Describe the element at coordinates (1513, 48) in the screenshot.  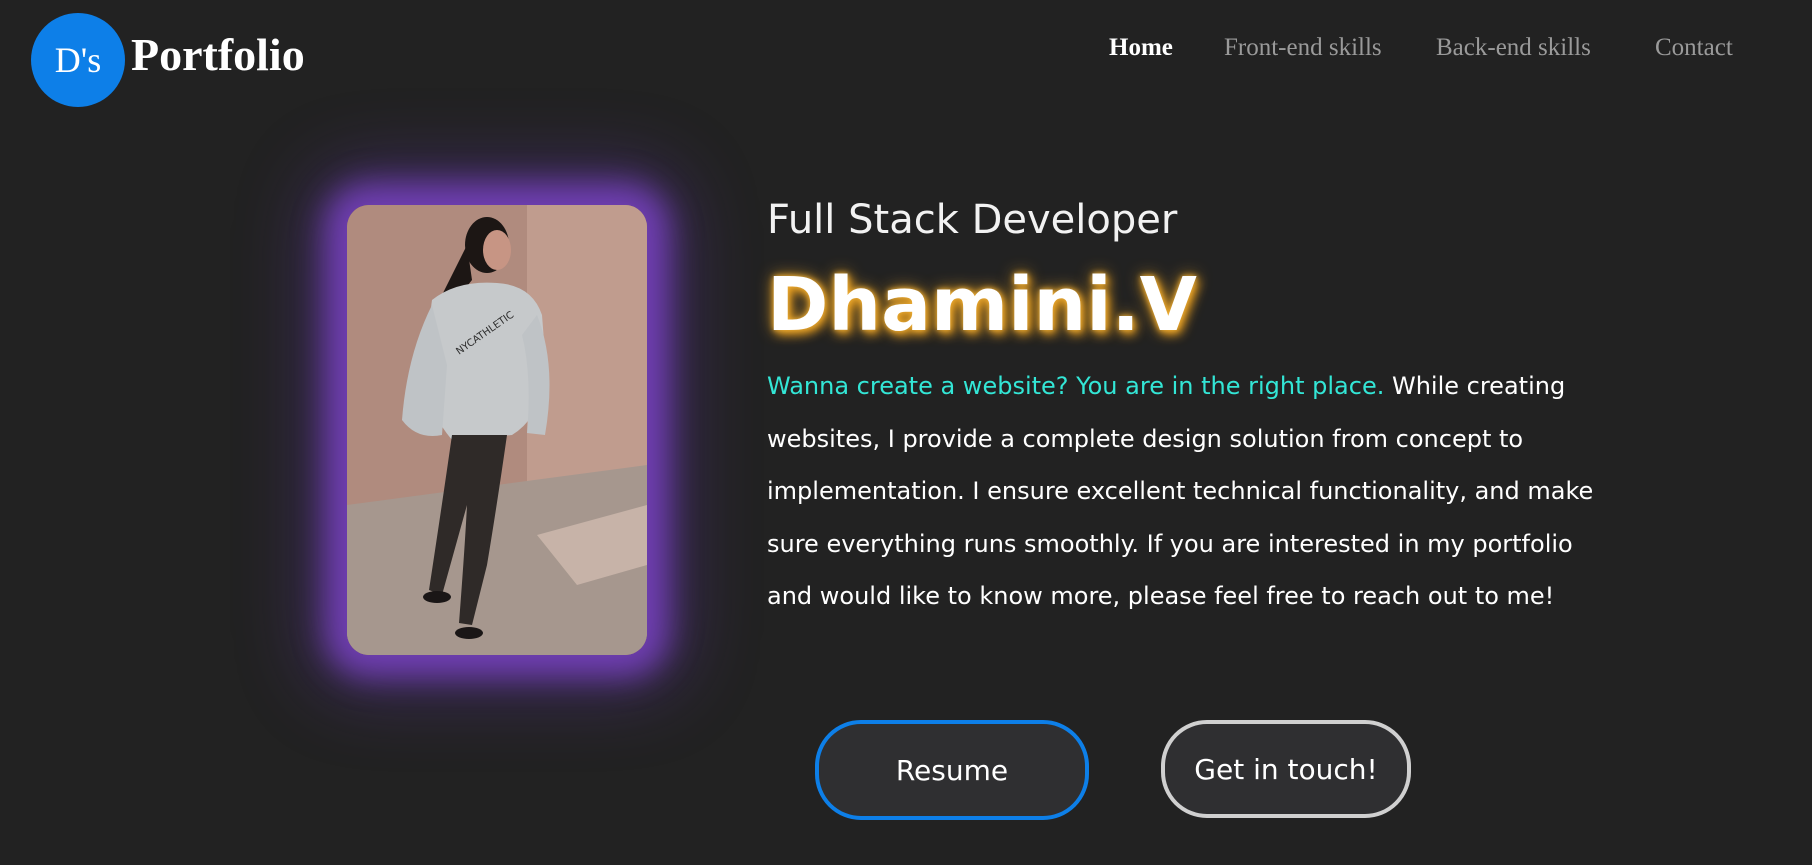
I see `nav-backend-skills-link: Back-end skills` at that location.